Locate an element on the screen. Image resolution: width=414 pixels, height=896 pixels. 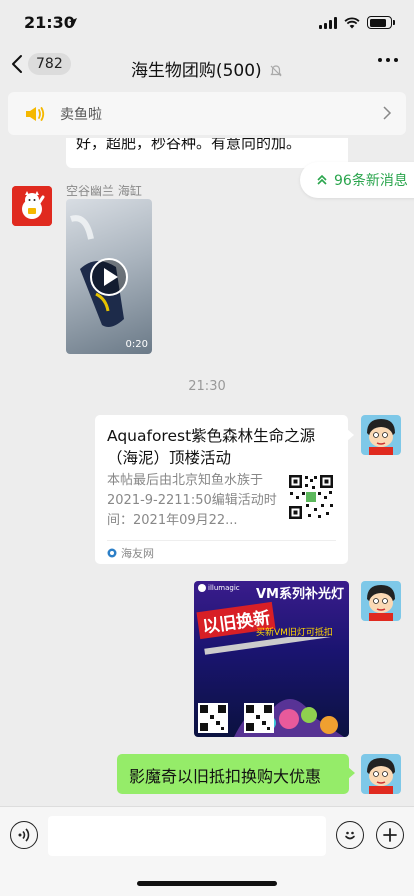
message-input is located at coordinates (187, 836).